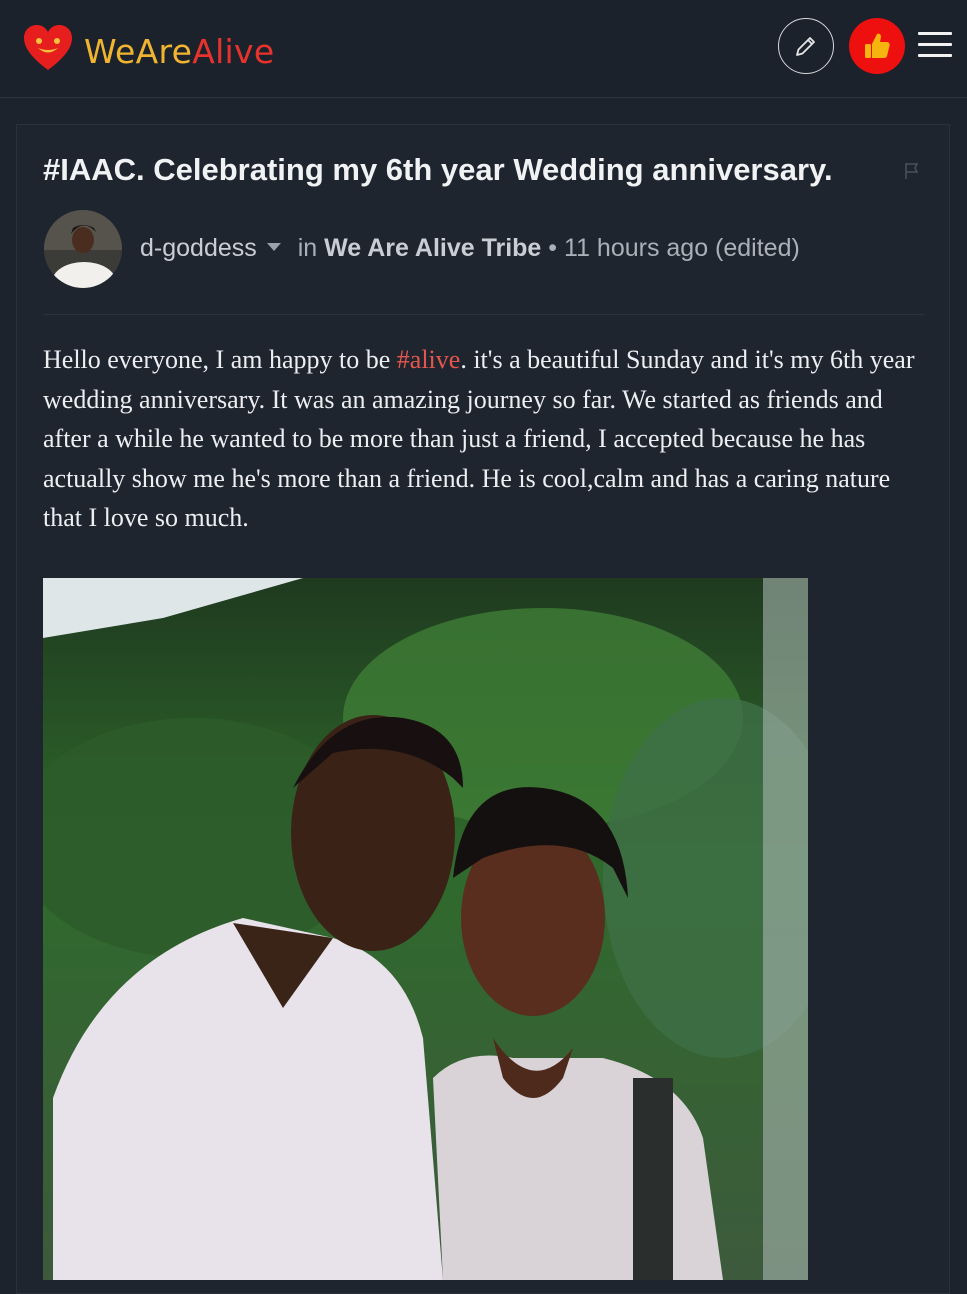  What do you see at coordinates (429, 359) in the screenshot?
I see `hashtag-link: #alive` at bounding box center [429, 359].